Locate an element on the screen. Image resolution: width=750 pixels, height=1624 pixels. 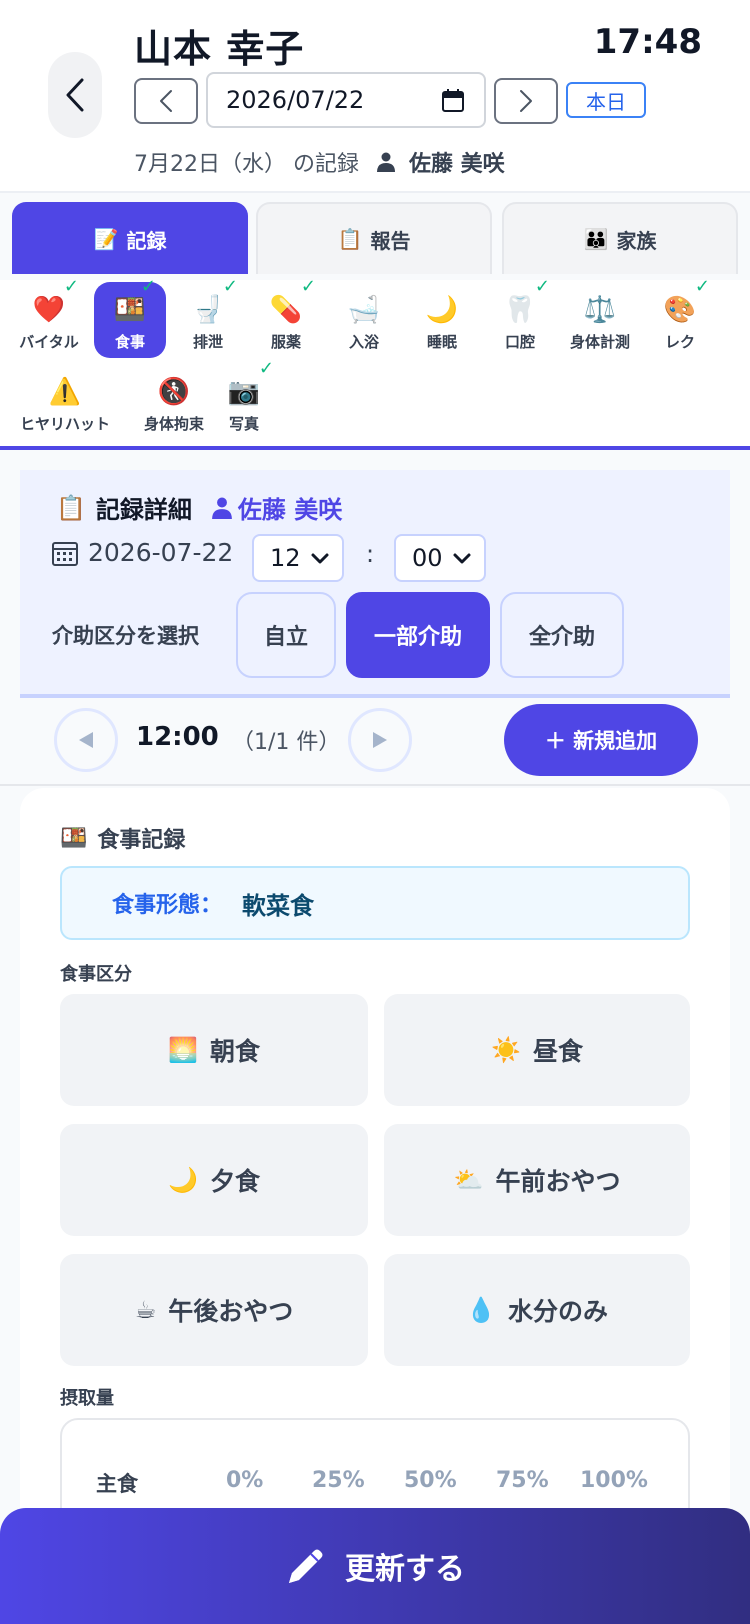
calendar-icon is located at coordinates (65, 553).